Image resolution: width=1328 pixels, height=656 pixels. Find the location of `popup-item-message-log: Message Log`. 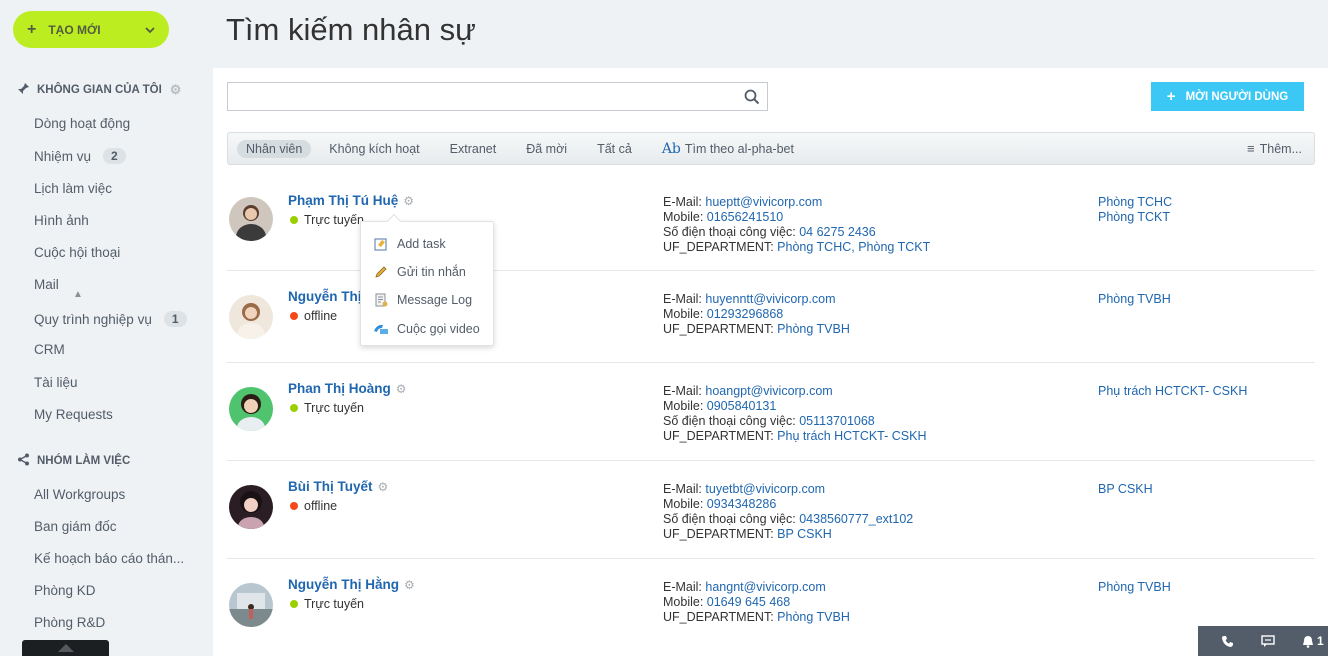

popup-item-message-log: Message Log is located at coordinates (422, 300).